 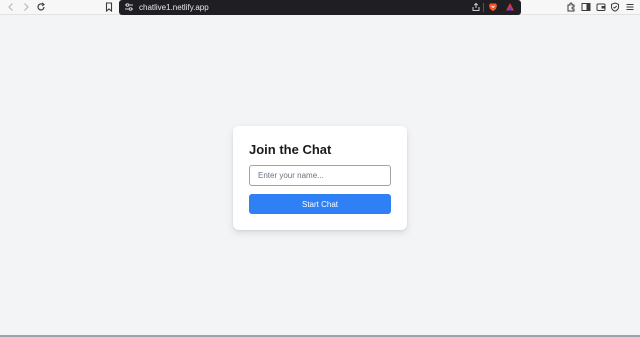 I want to click on name-input, so click(x=320, y=175).